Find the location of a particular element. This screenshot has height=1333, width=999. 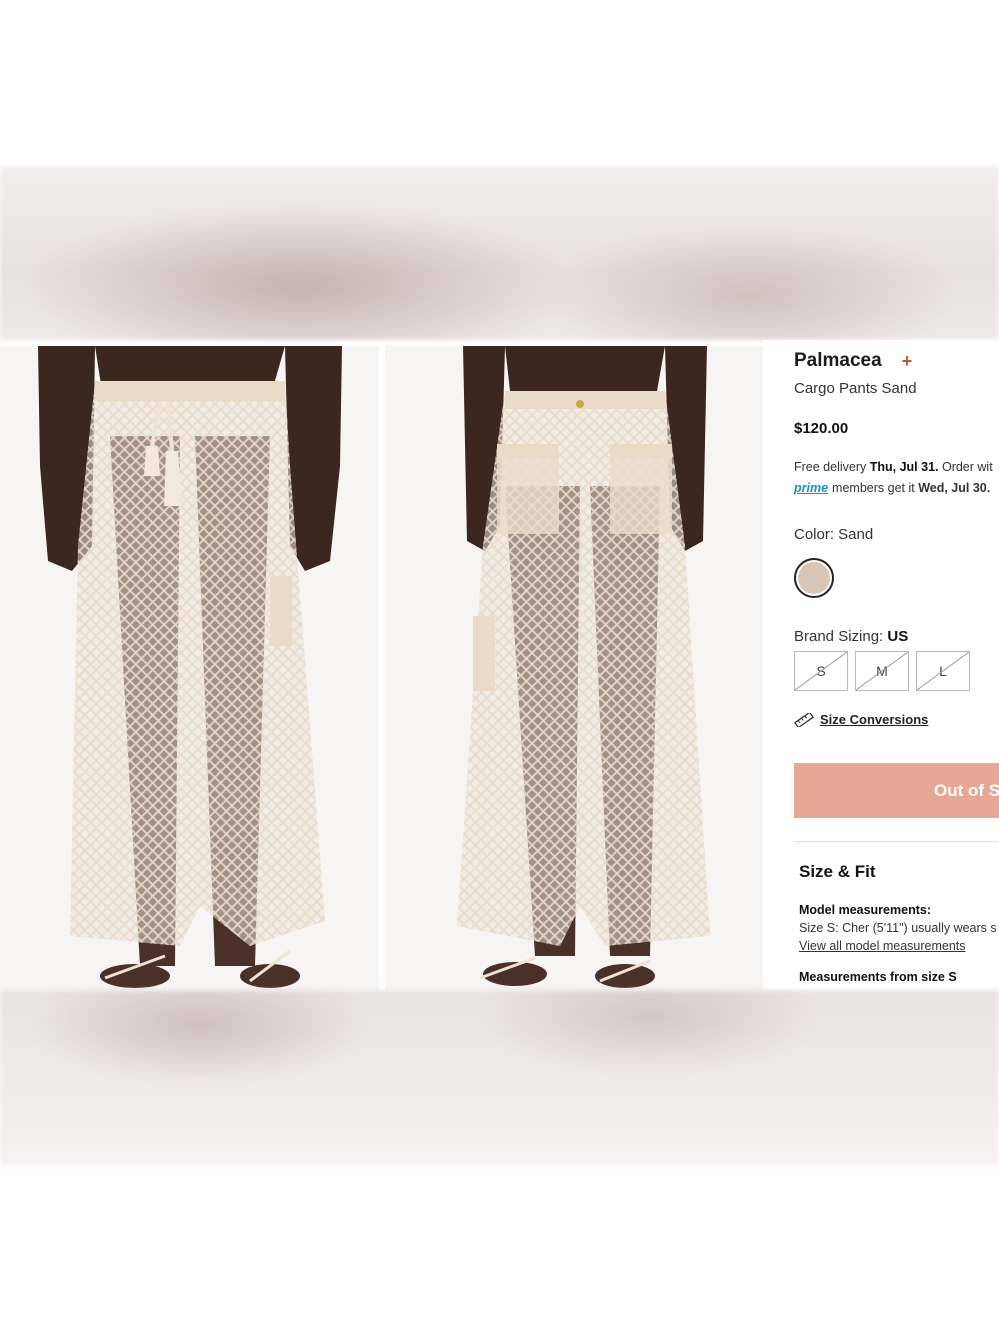

product-name: Cargo Pants Sand is located at coordinates (855, 388).